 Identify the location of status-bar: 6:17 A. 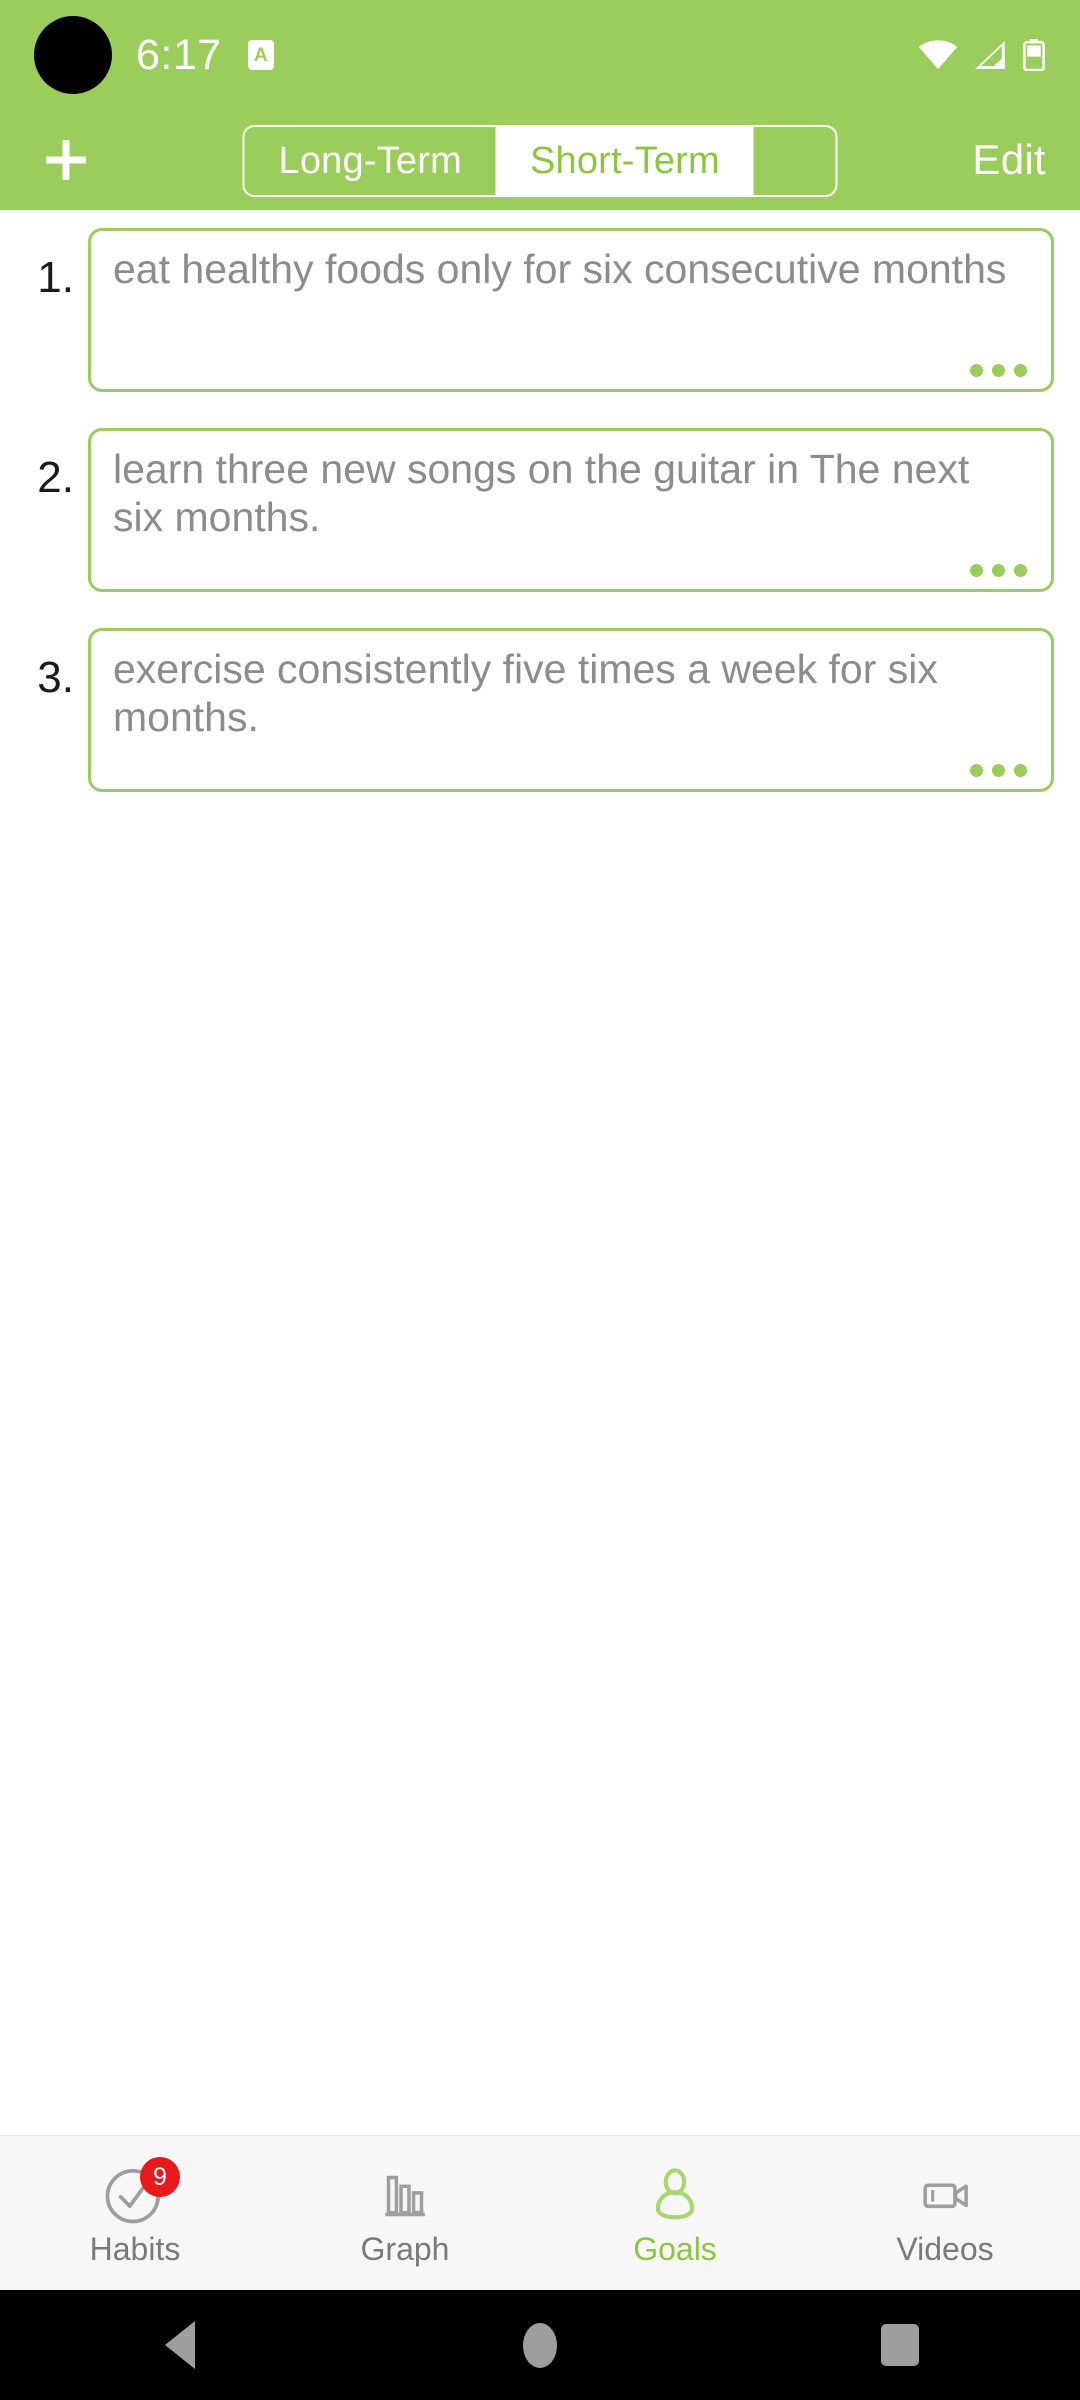
(540, 55).